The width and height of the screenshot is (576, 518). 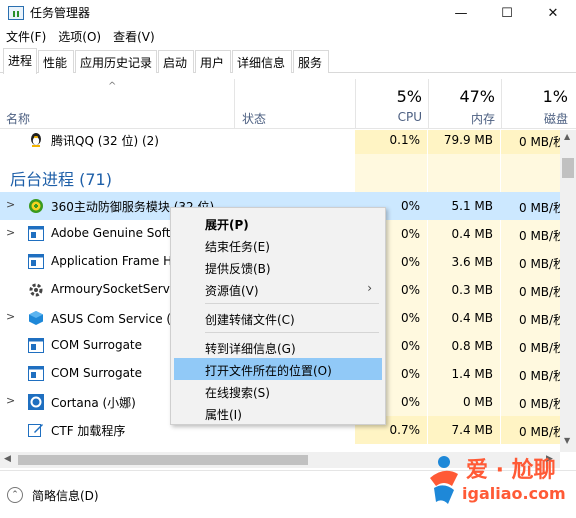 What do you see at coordinates (511, 470) in the screenshot?
I see `watermark-brand: 爱 · 尬聊` at bounding box center [511, 470].